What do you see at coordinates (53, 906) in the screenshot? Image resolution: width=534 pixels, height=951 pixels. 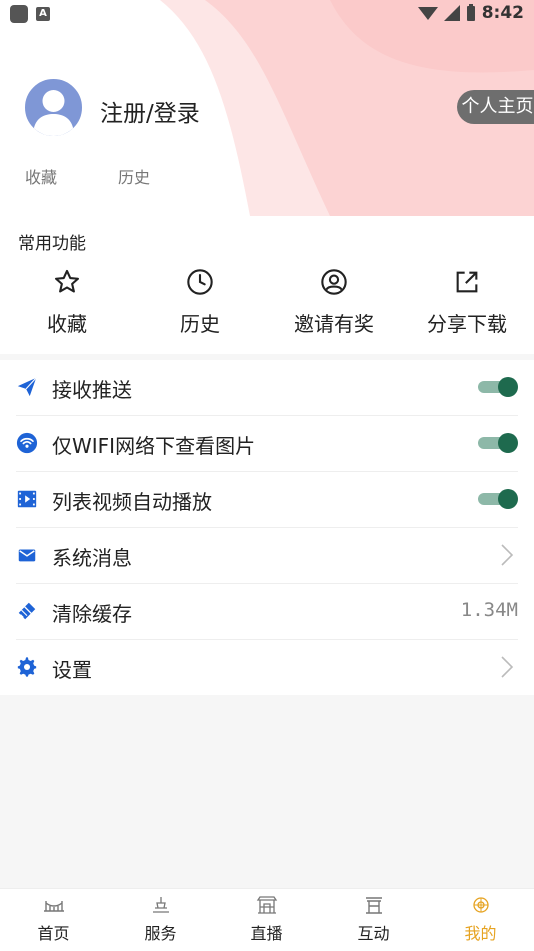 I see `home-bridge-icon` at bounding box center [53, 906].